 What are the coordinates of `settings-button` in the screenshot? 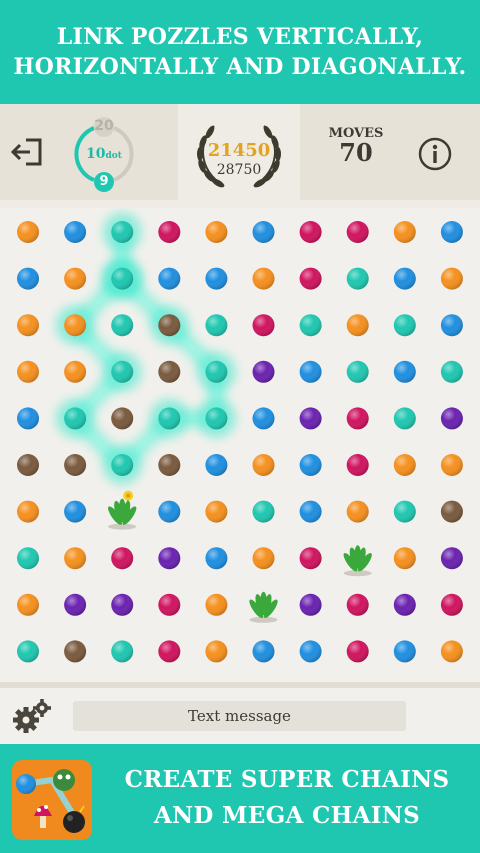 It's located at (32, 716).